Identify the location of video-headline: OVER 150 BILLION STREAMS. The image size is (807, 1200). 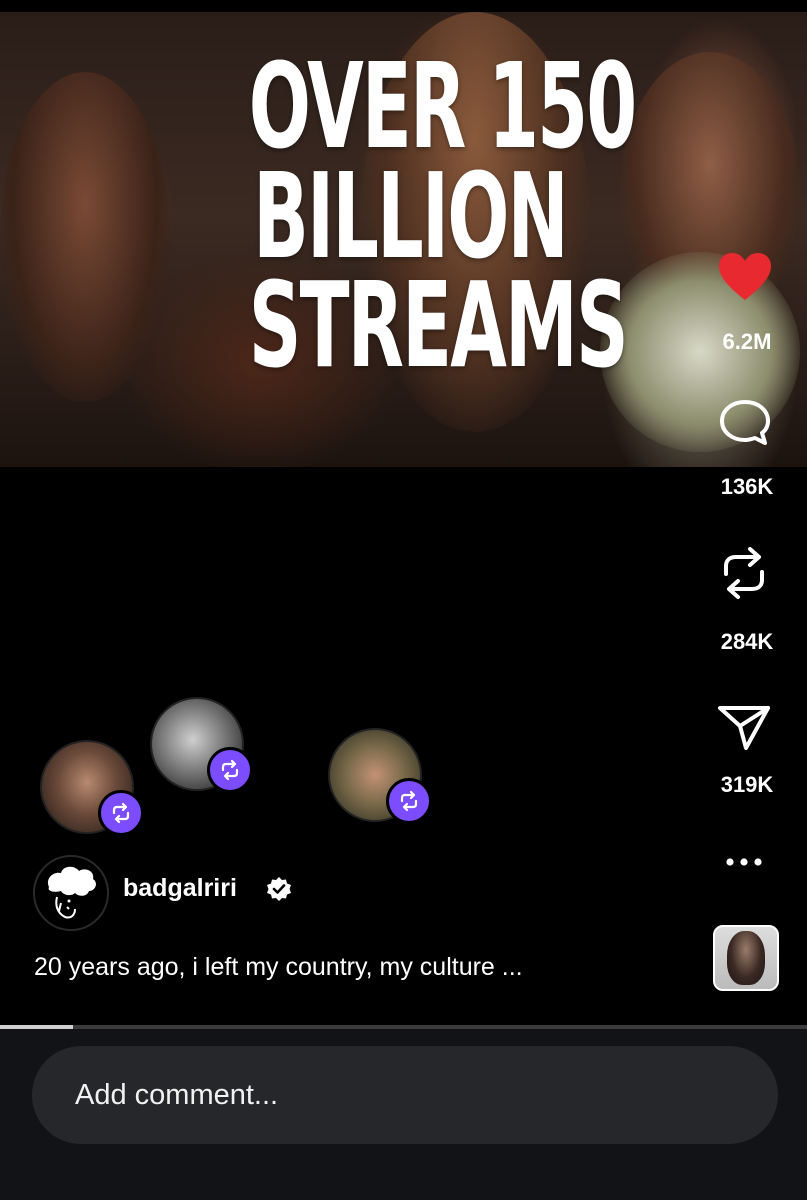
(442, 216).